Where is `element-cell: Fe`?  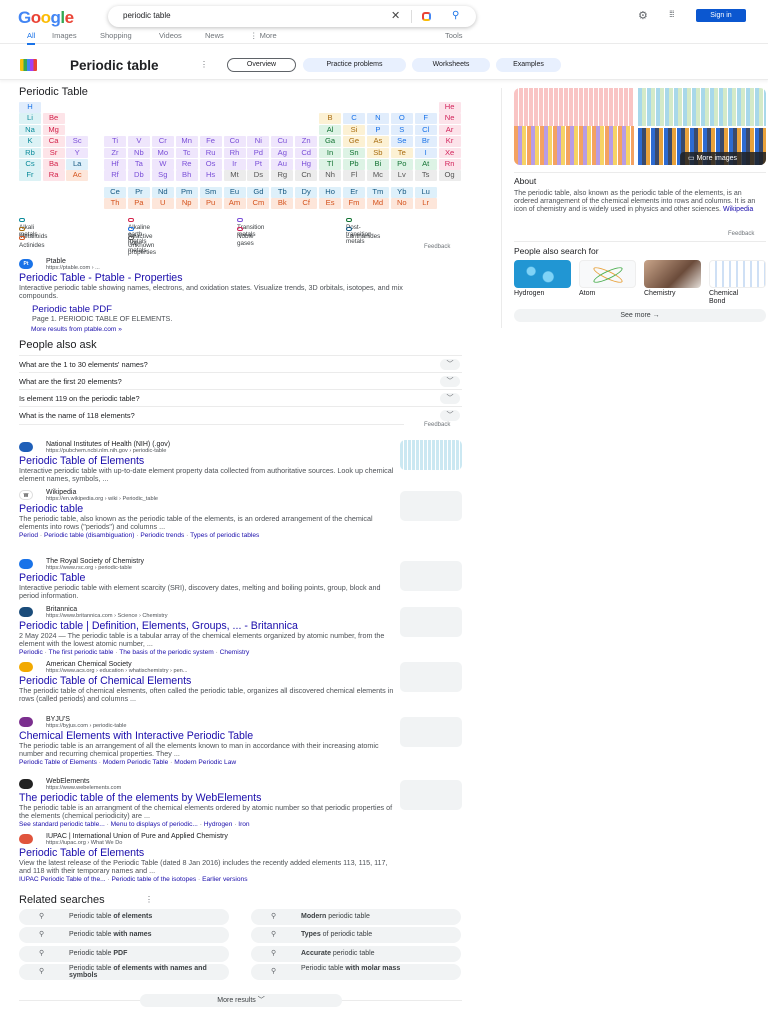
element-cell: Fe is located at coordinates (210, 141).